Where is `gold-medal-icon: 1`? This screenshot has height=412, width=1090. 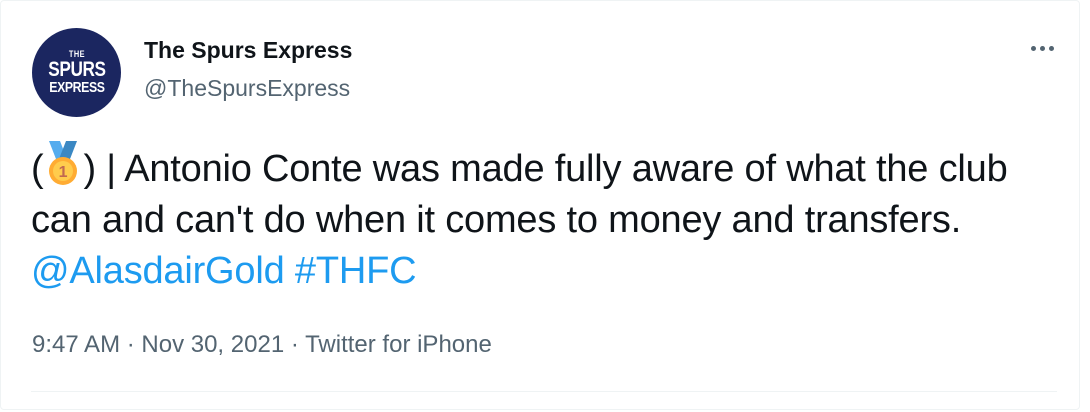 gold-medal-icon: 1 is located at coordinates (63, 164).